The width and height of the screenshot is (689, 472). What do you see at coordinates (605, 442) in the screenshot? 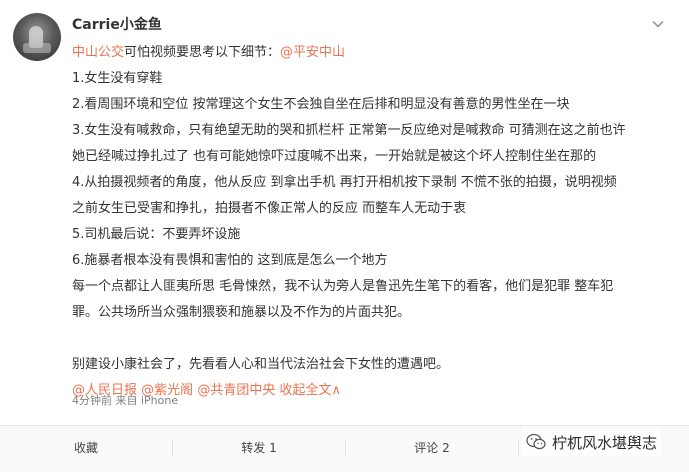
I see `watermark-text: 柠杌风水堪舆志` at bounding box center [605, 442].